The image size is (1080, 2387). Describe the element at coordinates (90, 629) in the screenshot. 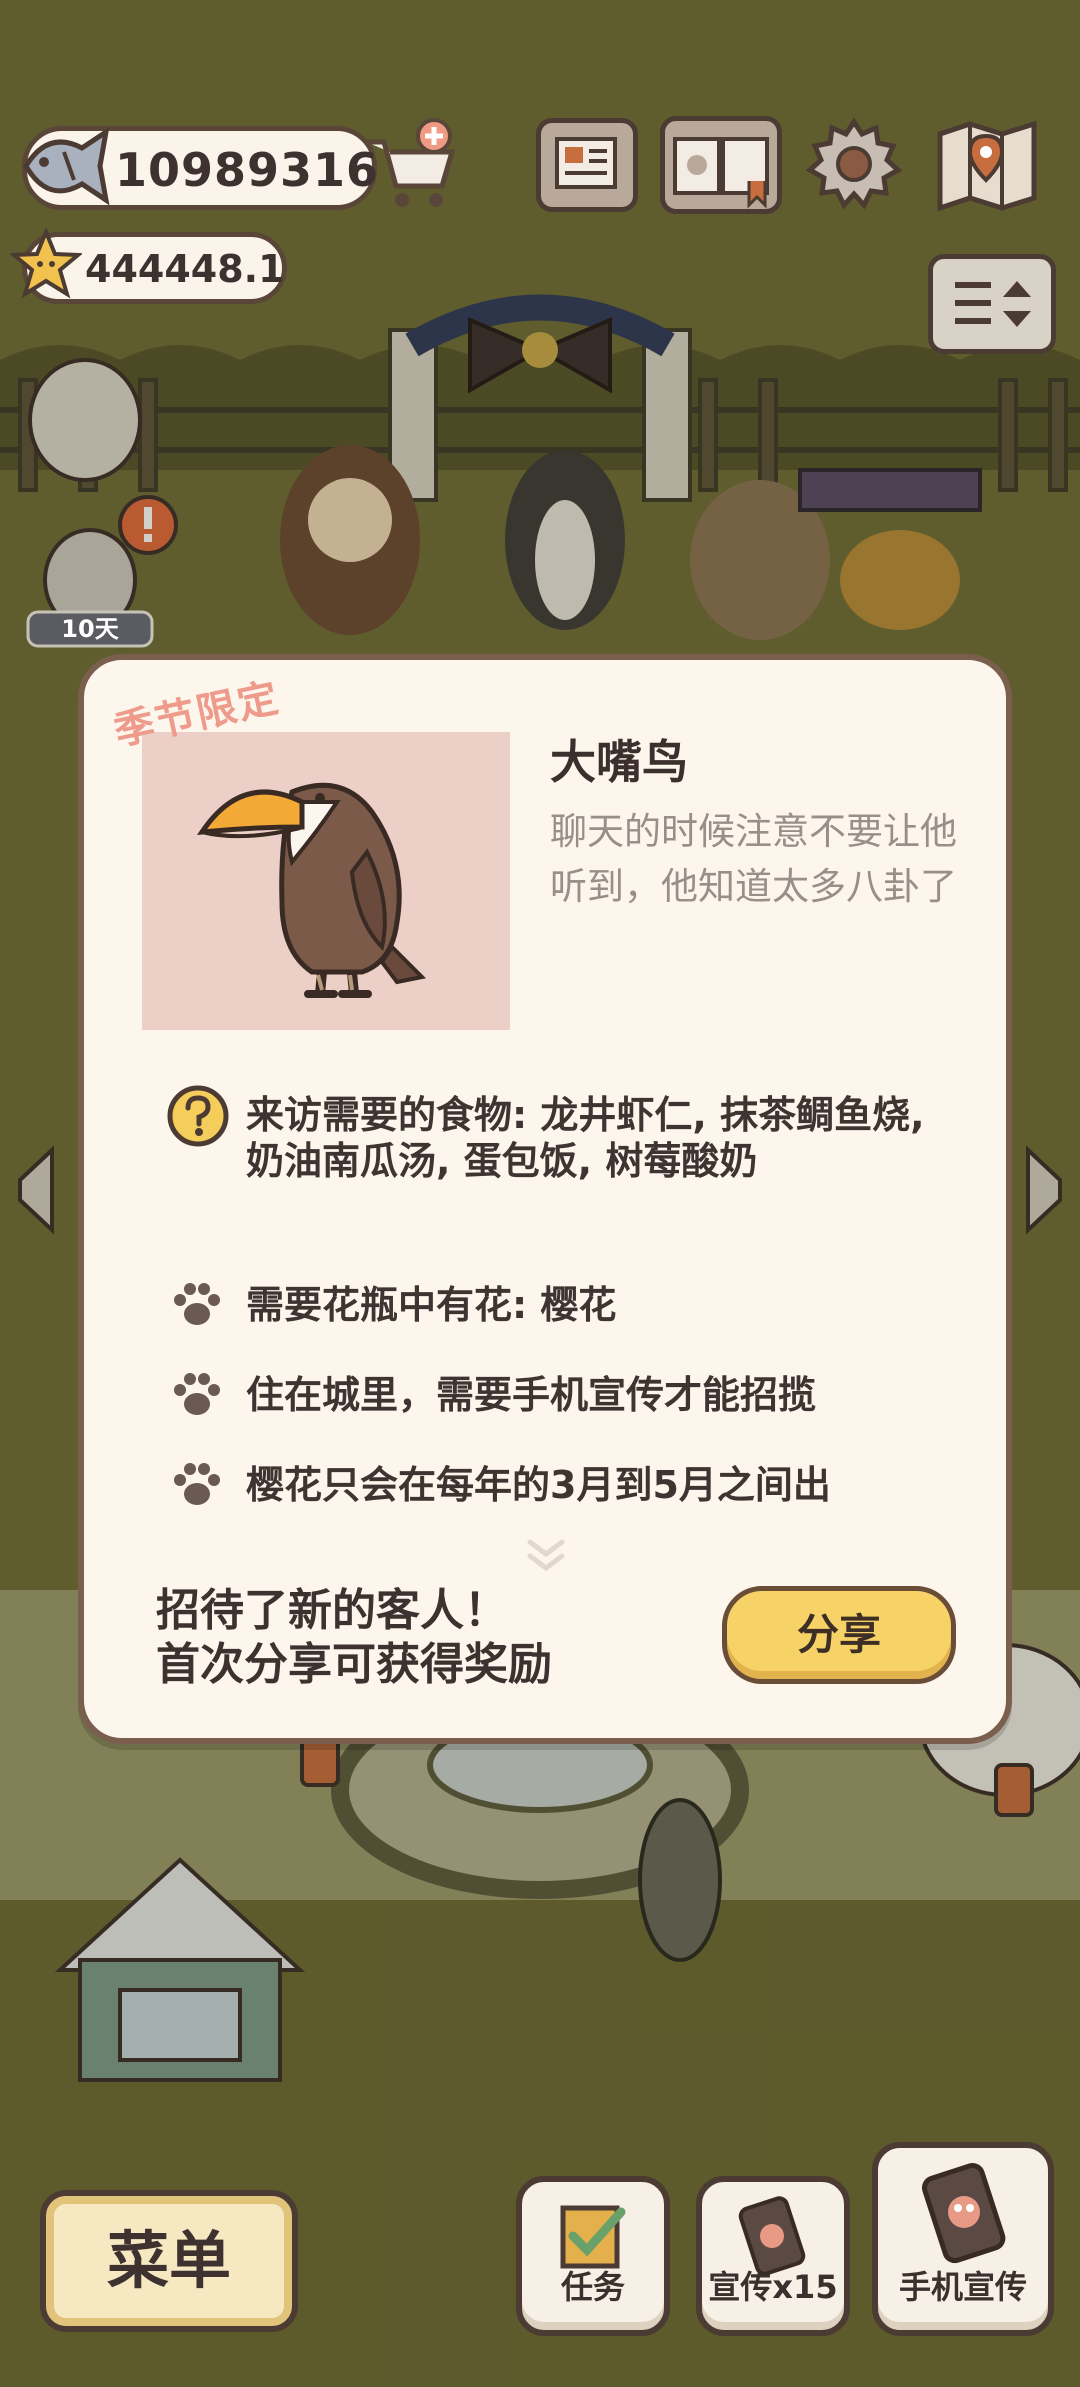

I see `days-badge: 10天` at that location.